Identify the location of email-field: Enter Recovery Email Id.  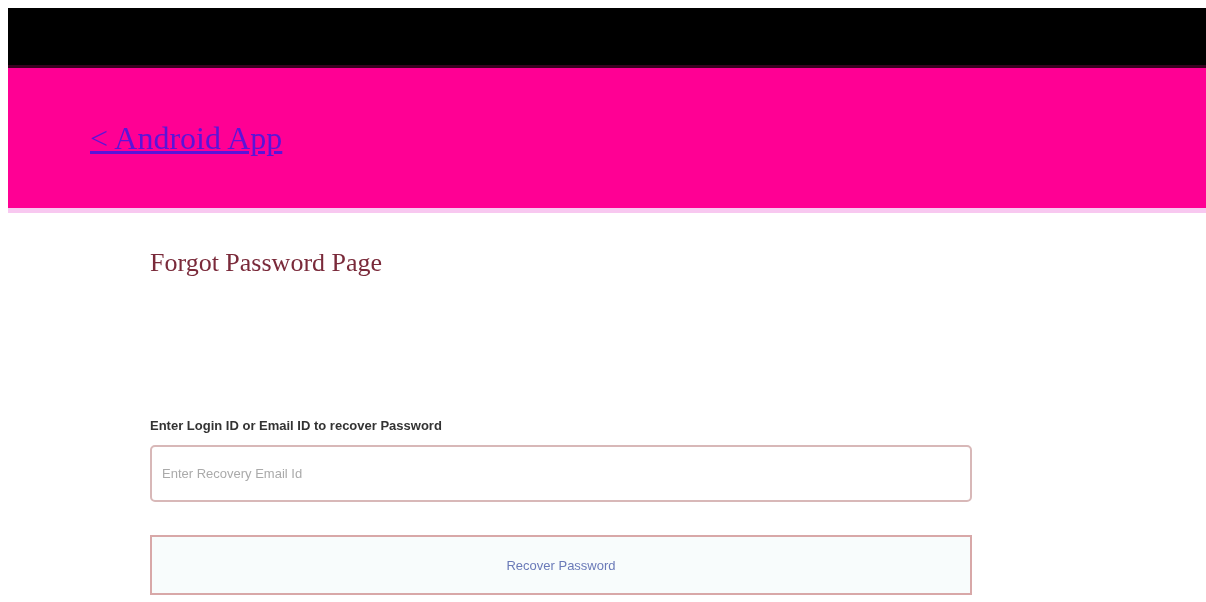
(561, 473).